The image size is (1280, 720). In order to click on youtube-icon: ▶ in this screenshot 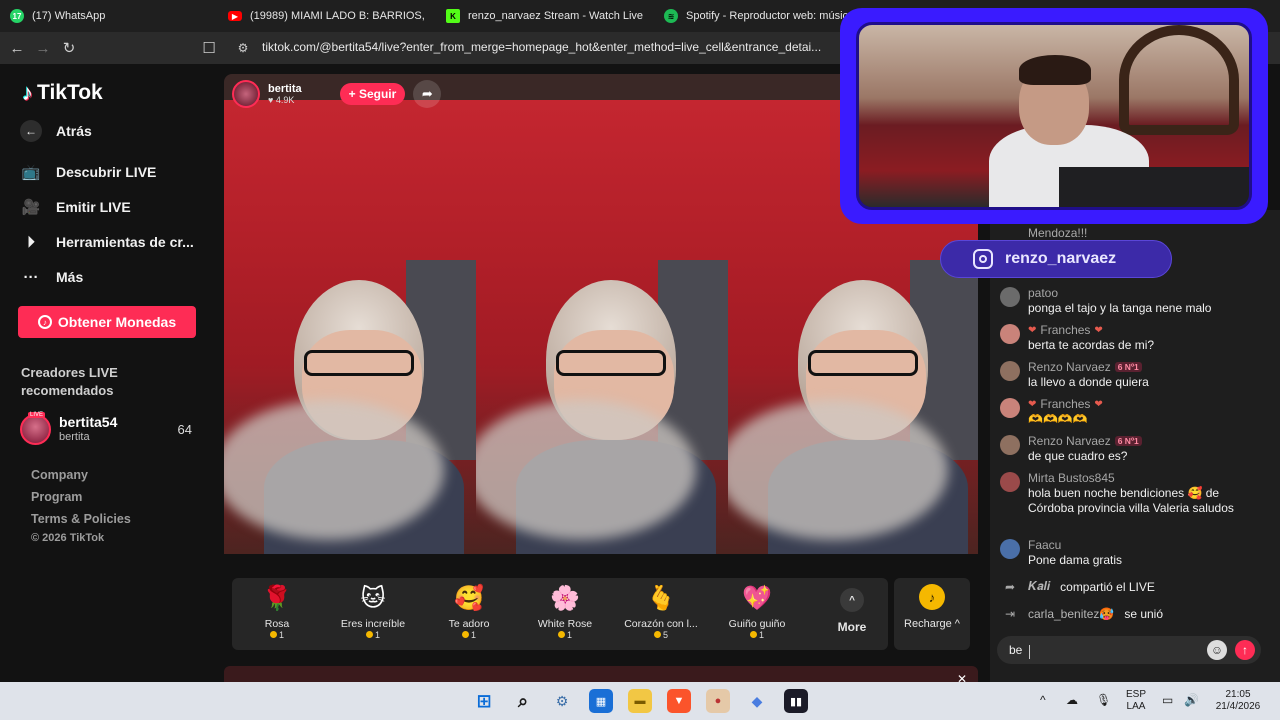, I will do `click(235, 16)`.